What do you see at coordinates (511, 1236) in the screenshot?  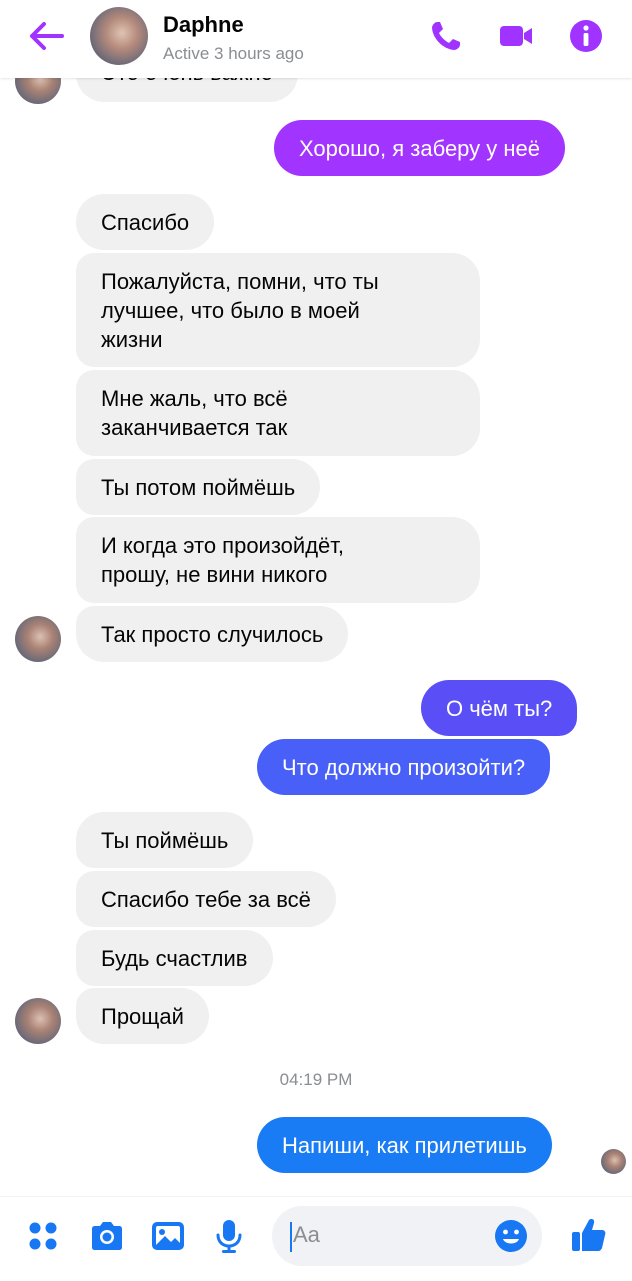 I see `emoji-icon` at bounding box center [511, 1236].